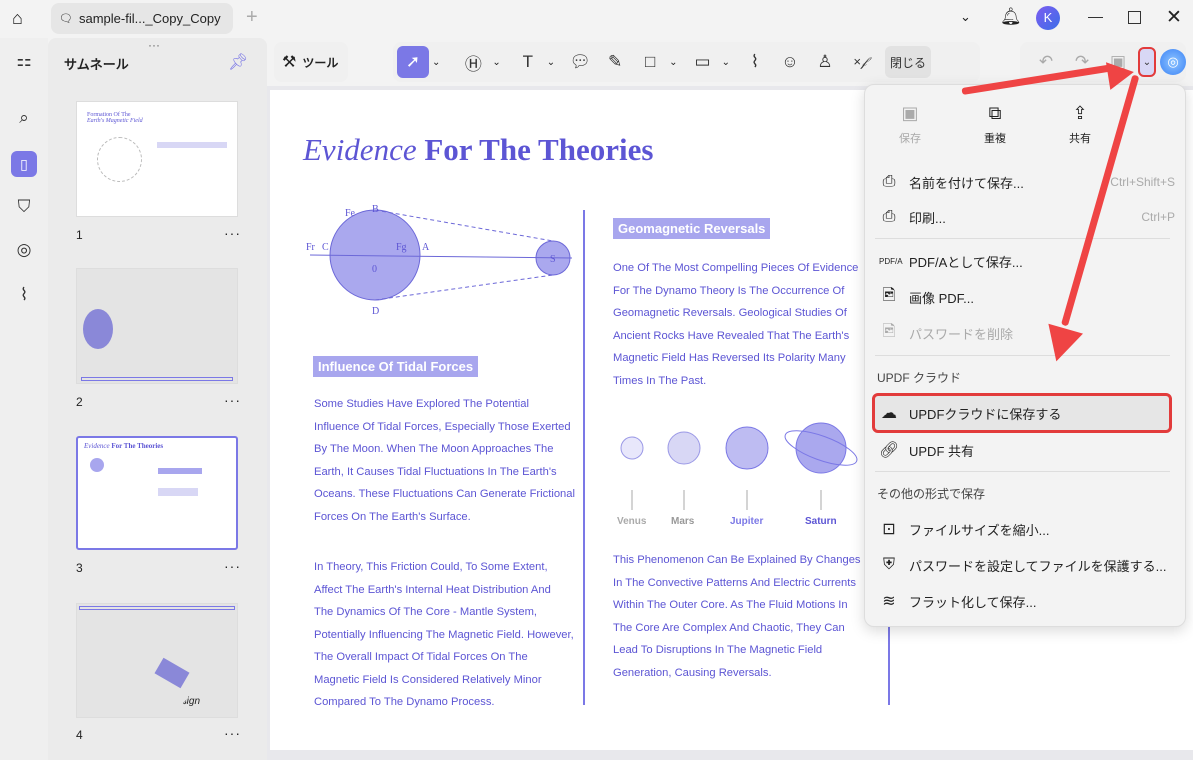  What do you see at coordinates (821, 521) in the screenshot?
I see `planet-saturn: Saturn` at bounding box center [821, 521].